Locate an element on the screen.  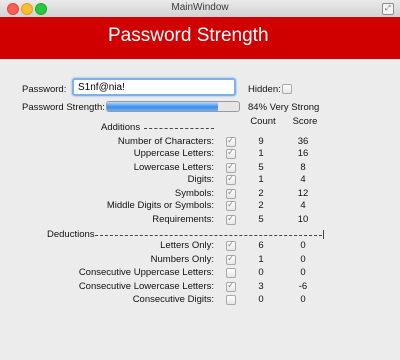
strength-text: 84% Very Strong is located at coordinates (284, 107).